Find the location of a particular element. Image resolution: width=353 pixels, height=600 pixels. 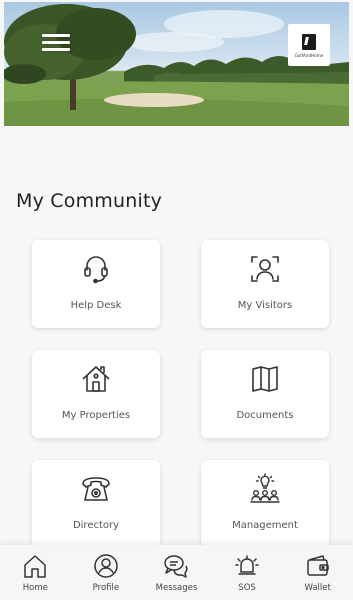

tile-label: My Properties is located at coordinates (96, 415).